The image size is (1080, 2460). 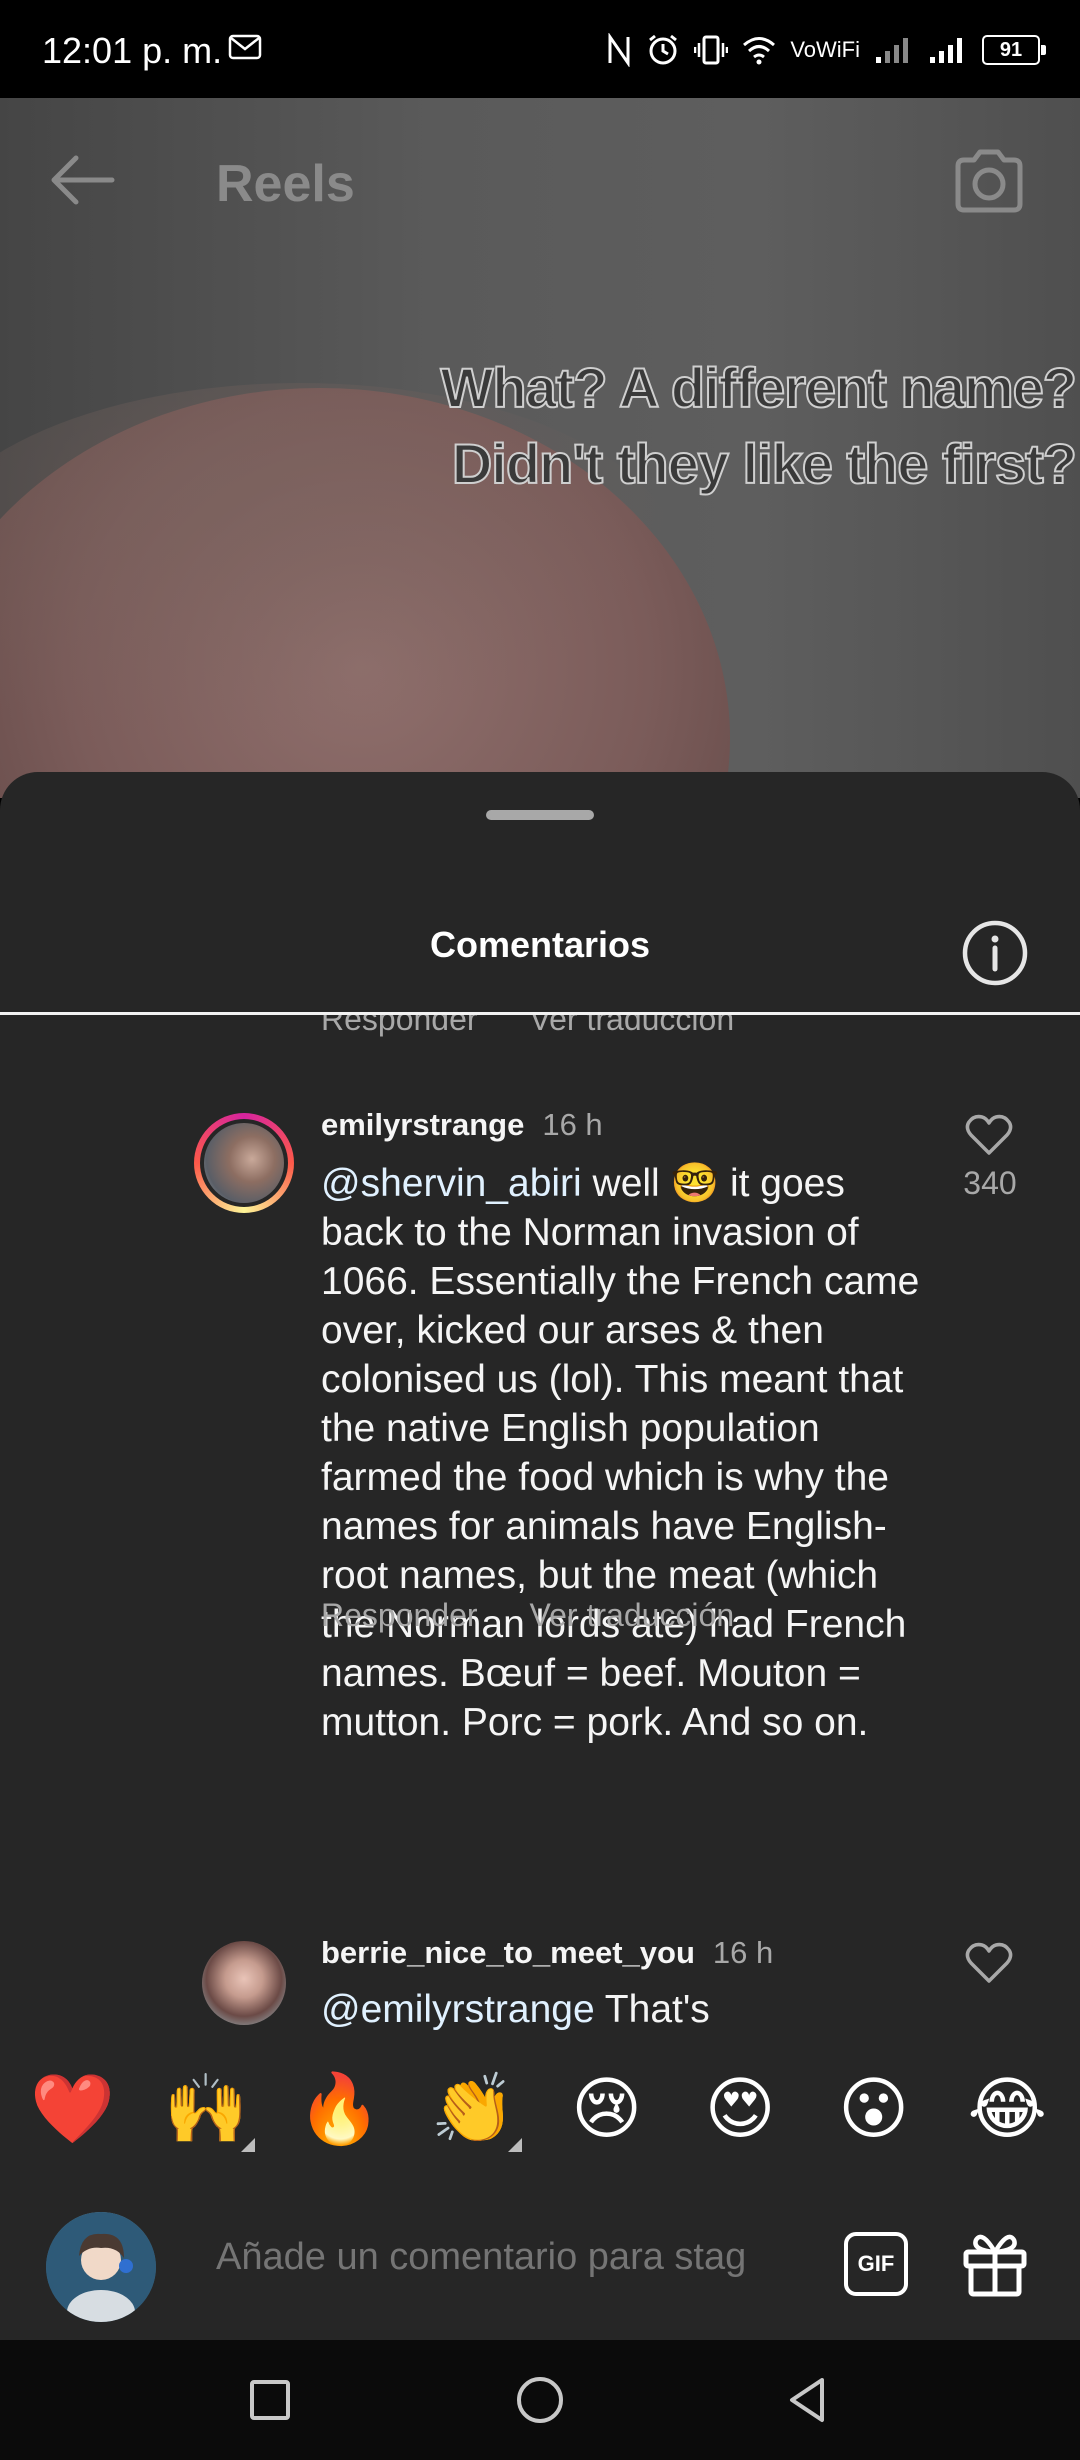 What do you see at coordinates (619, 50) in the screenshot?
I see `nfc-icon` at bounding box center [619, 50].